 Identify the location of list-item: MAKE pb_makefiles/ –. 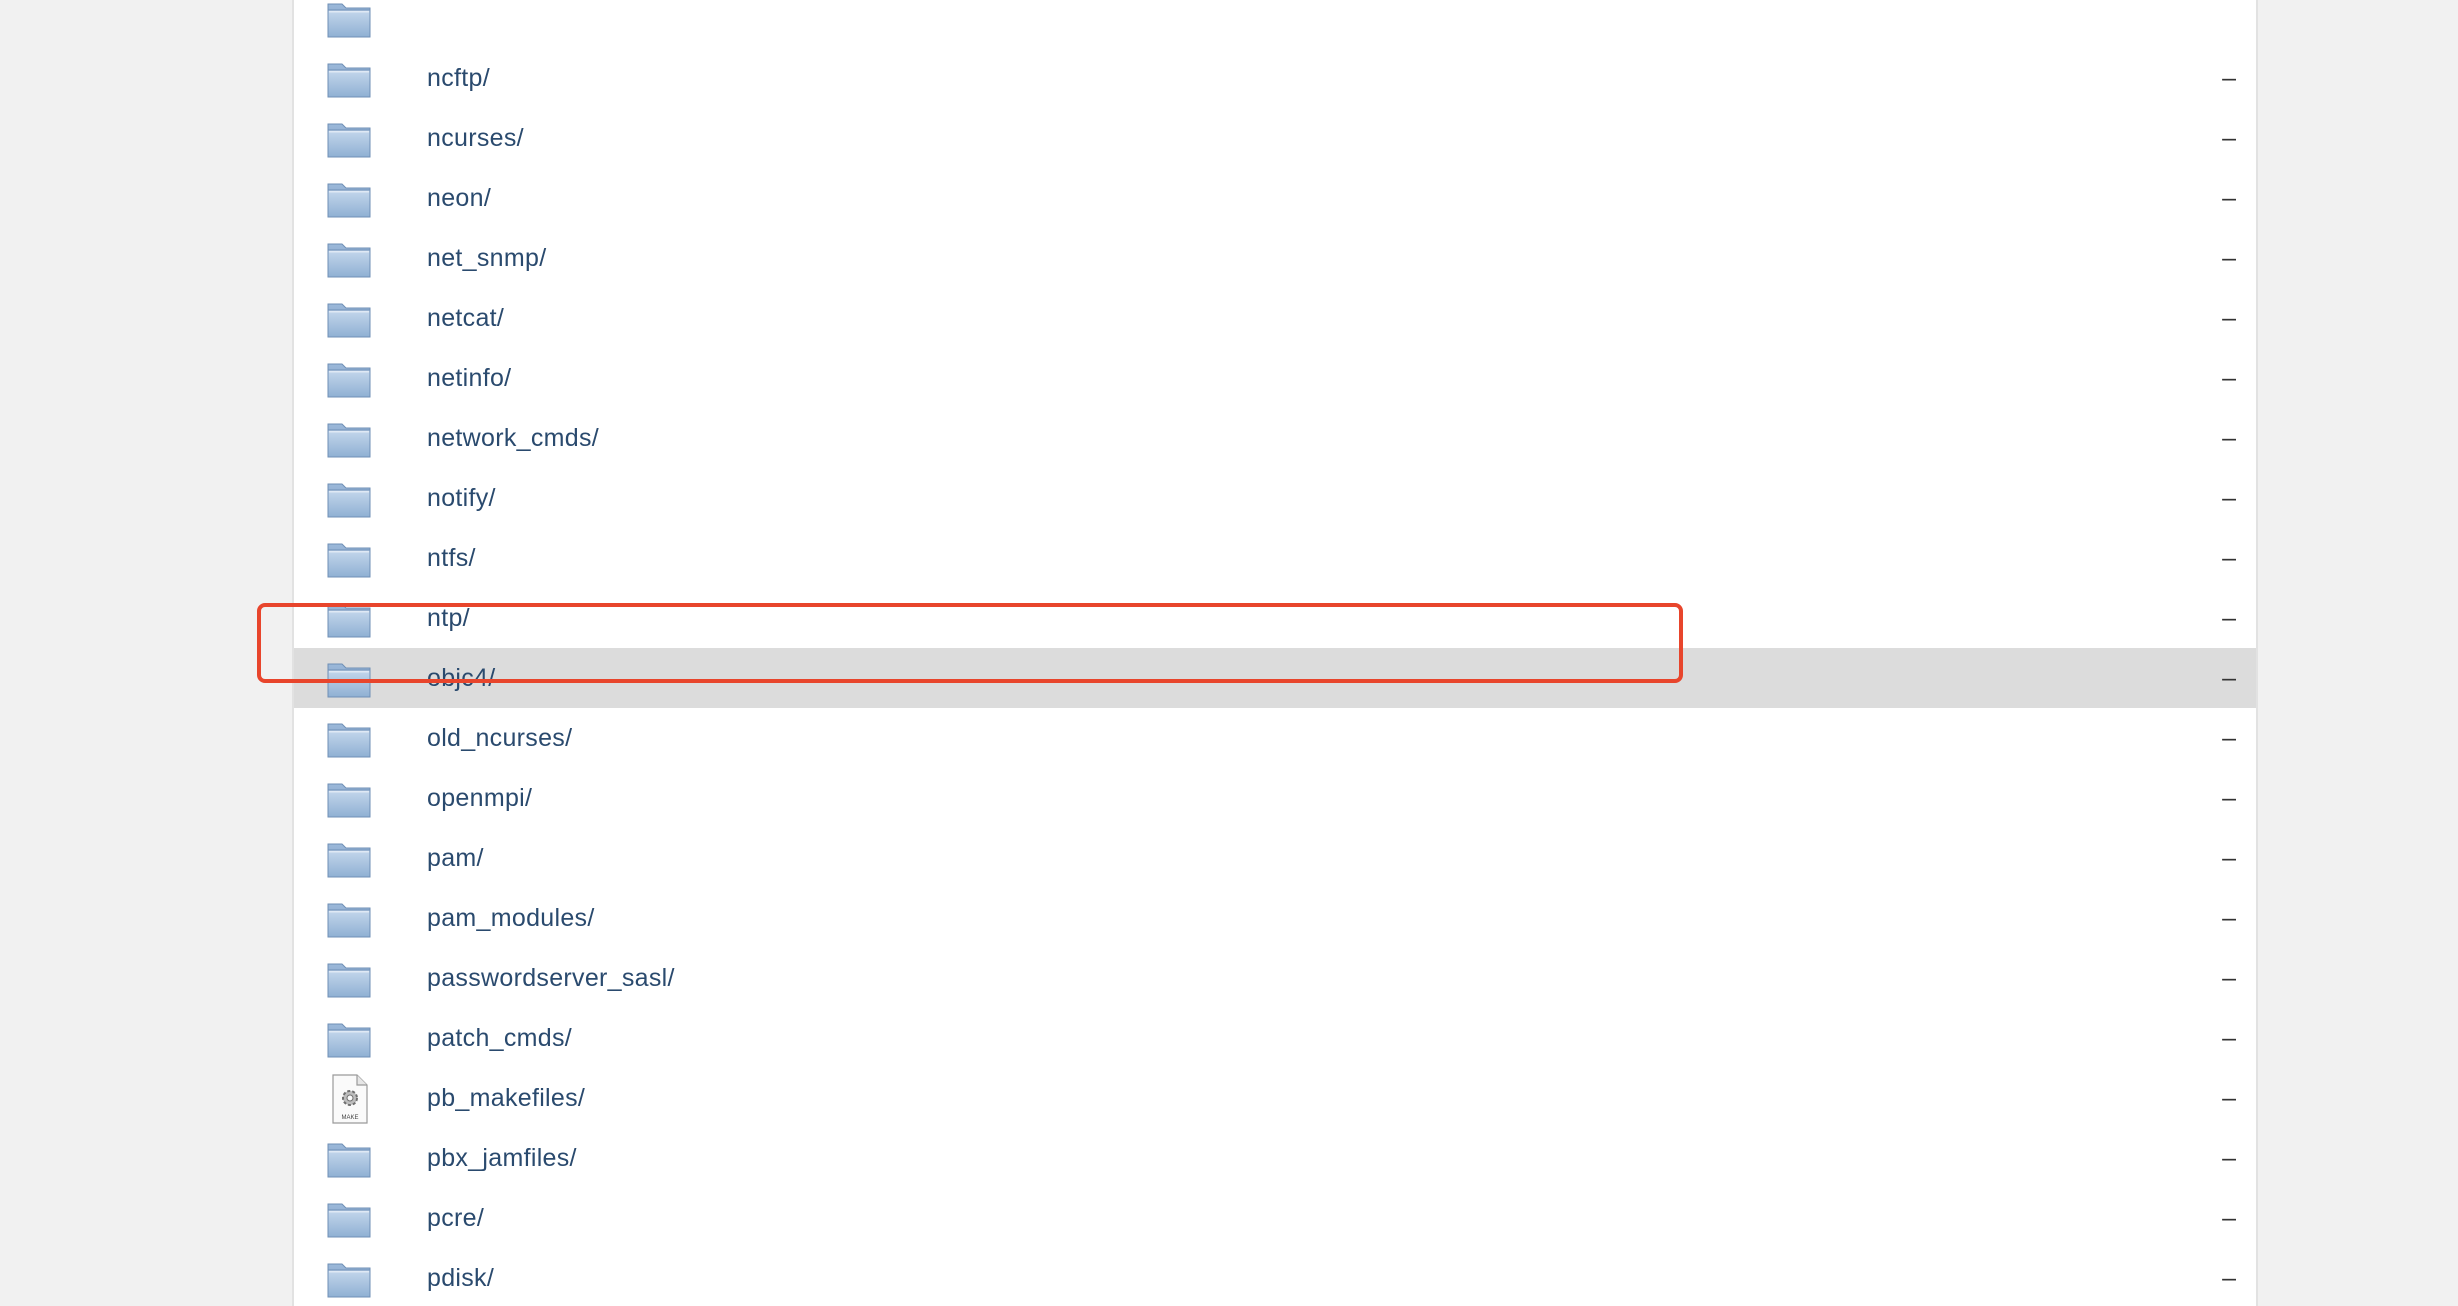
(1275, 1098).